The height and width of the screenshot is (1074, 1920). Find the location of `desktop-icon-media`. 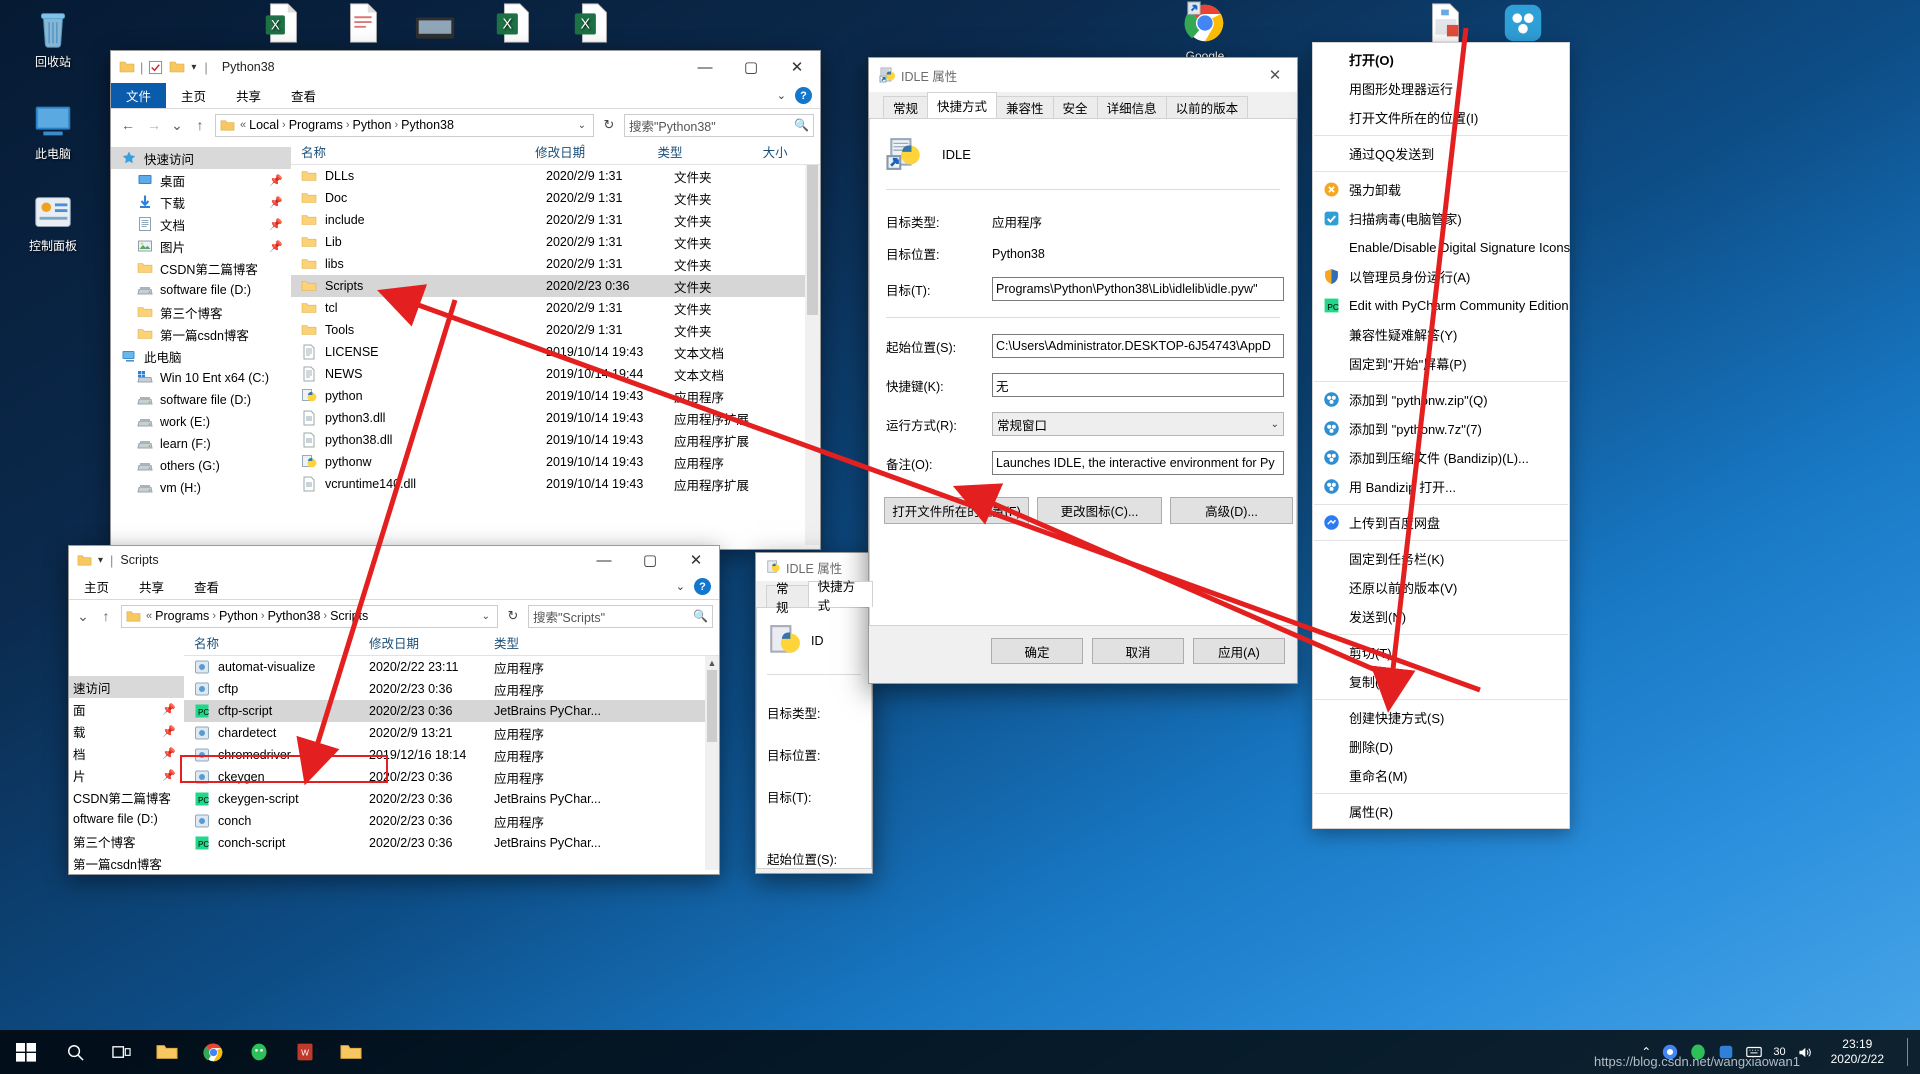

desktop-icon-media is located at coordinates (435, 31).